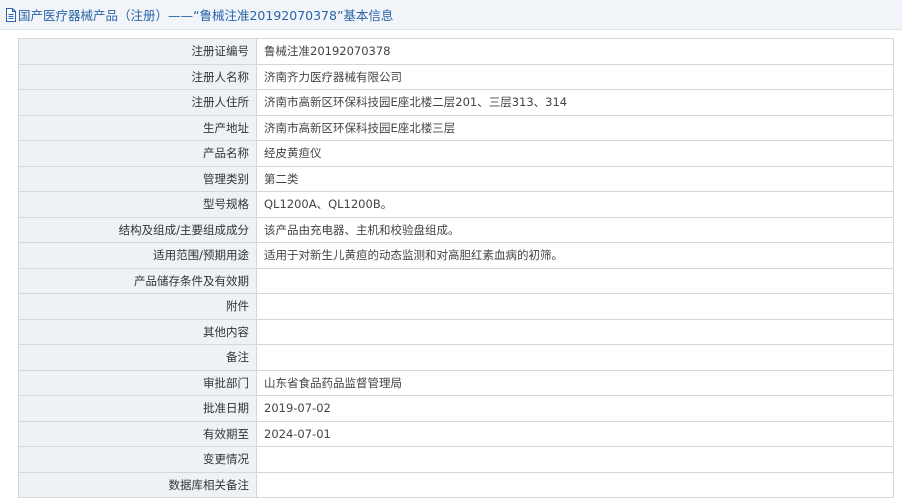 The width and height of the screenshot is (902, 500). Describe the element at coordinates (137, 331) in the screenshot. I see `row-label: 其他内容` at that location.